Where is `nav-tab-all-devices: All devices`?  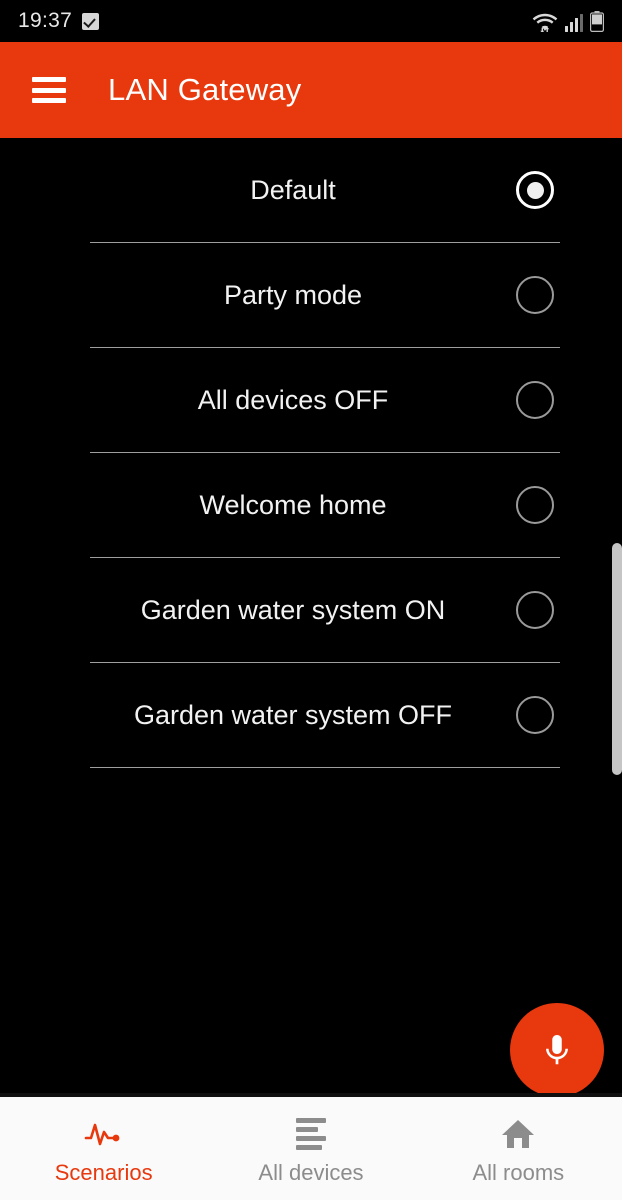
nav-tab-all-devices: All devices is located at coordinates (310, 1148).